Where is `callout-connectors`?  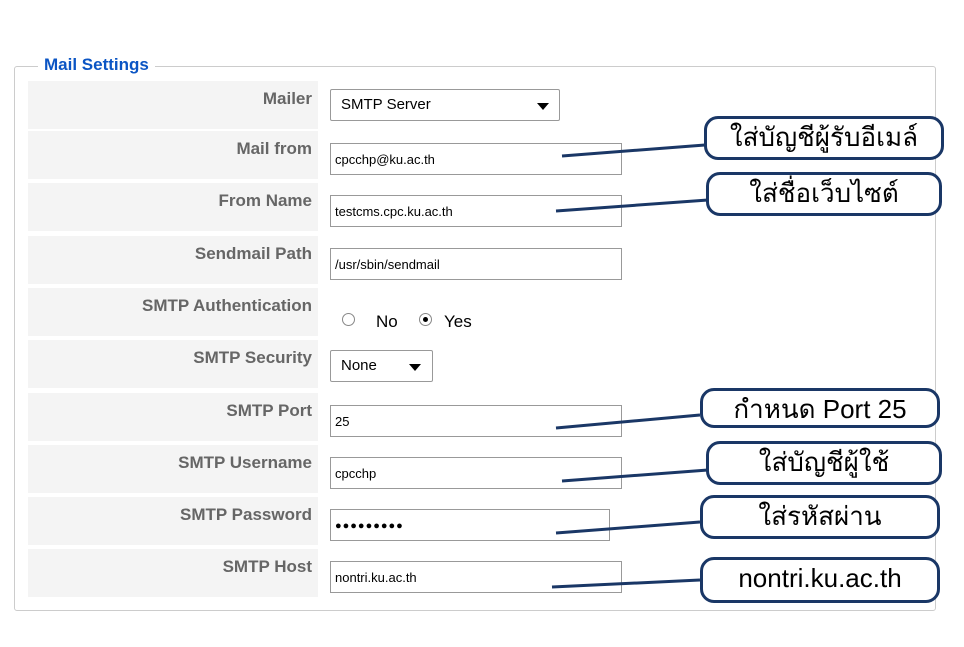 callout-connectors is located at coordinates (630, 366).